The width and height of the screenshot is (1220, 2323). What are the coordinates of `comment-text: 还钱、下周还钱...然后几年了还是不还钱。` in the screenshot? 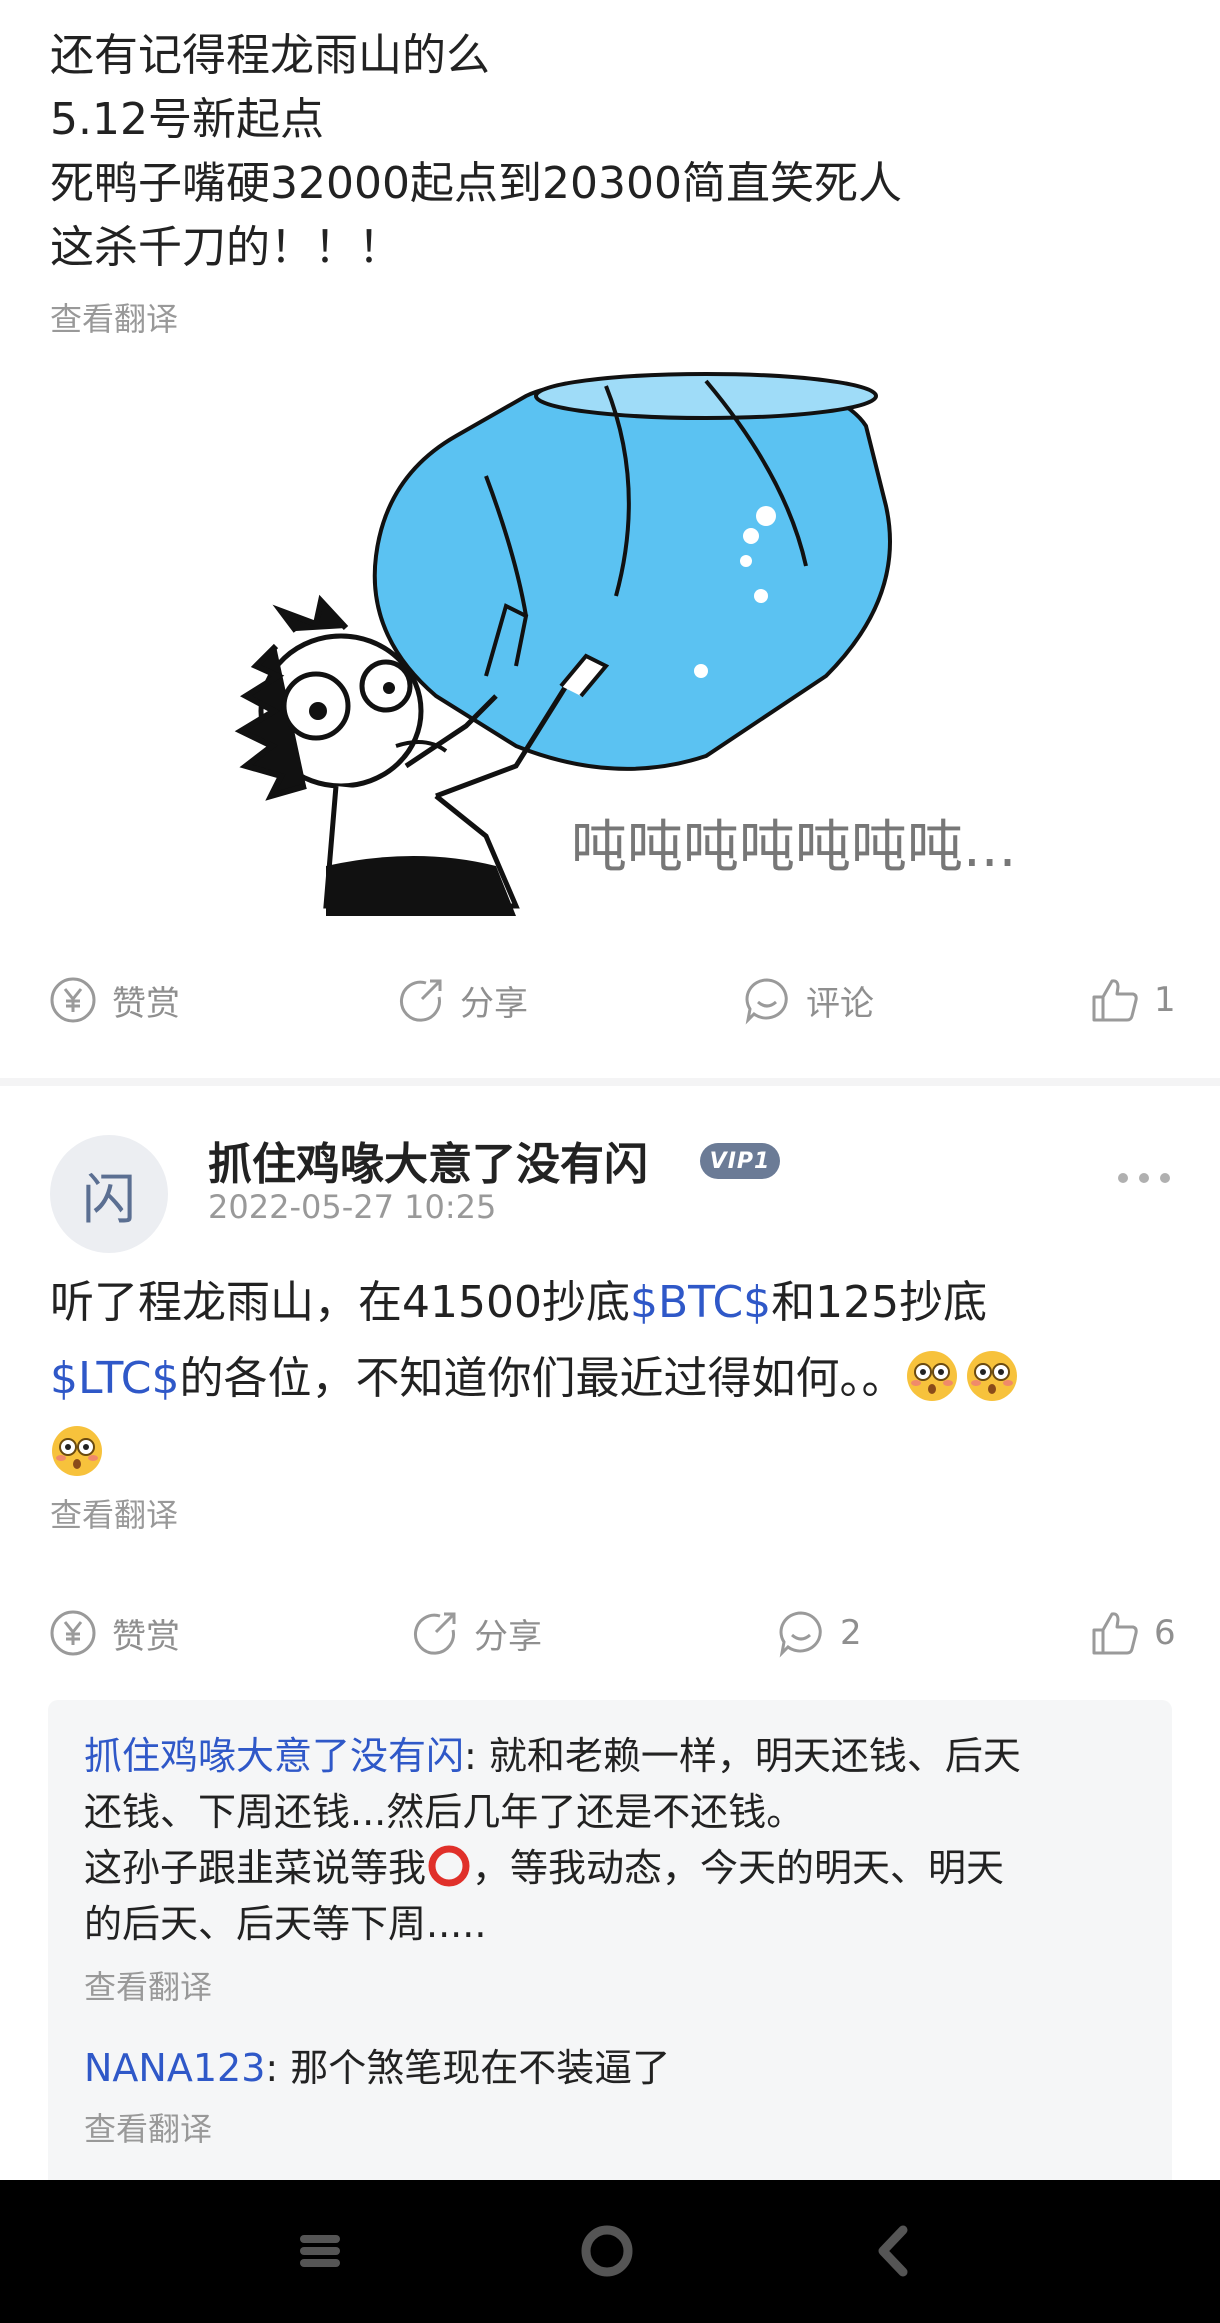 It's located at (444, 1812).